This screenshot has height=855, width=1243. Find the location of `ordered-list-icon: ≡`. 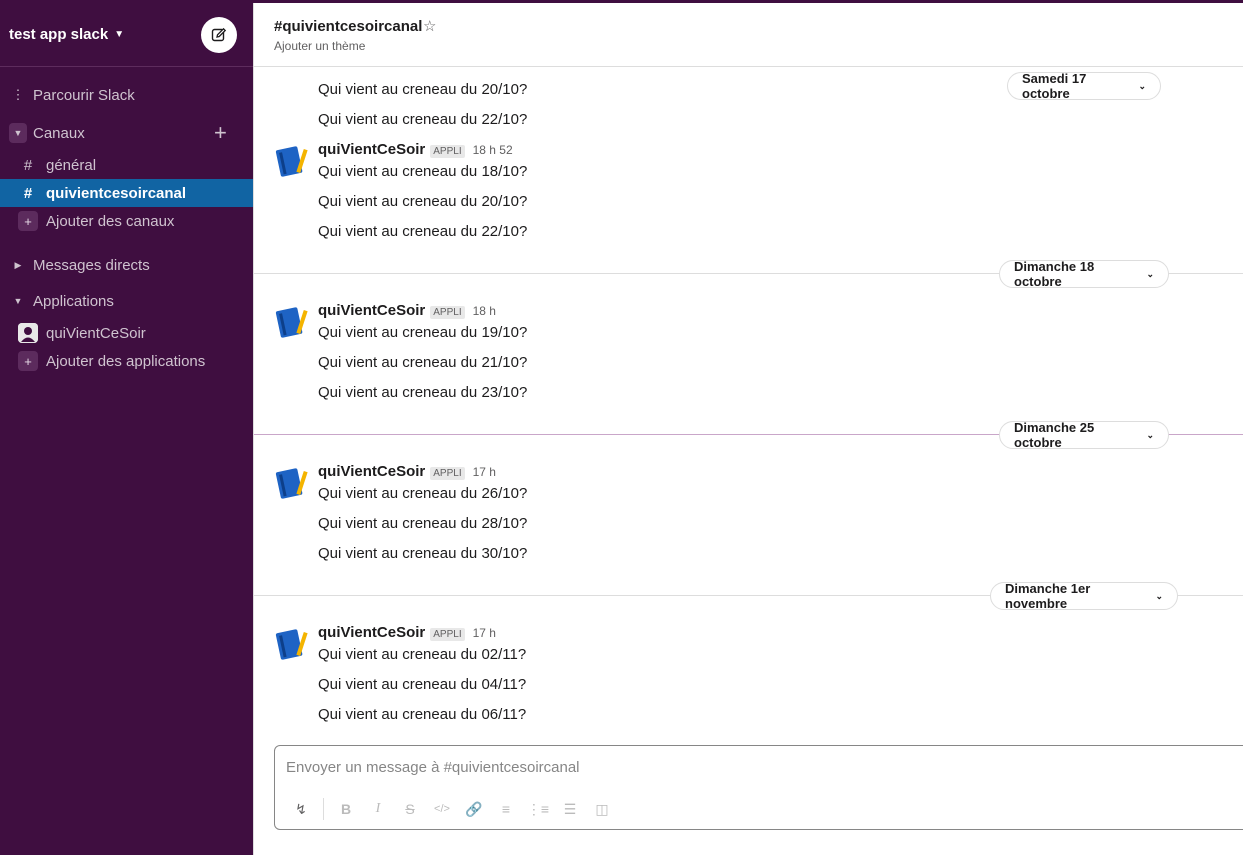

ordered-list-icon: ≡ is located at coordinates (506, 809).